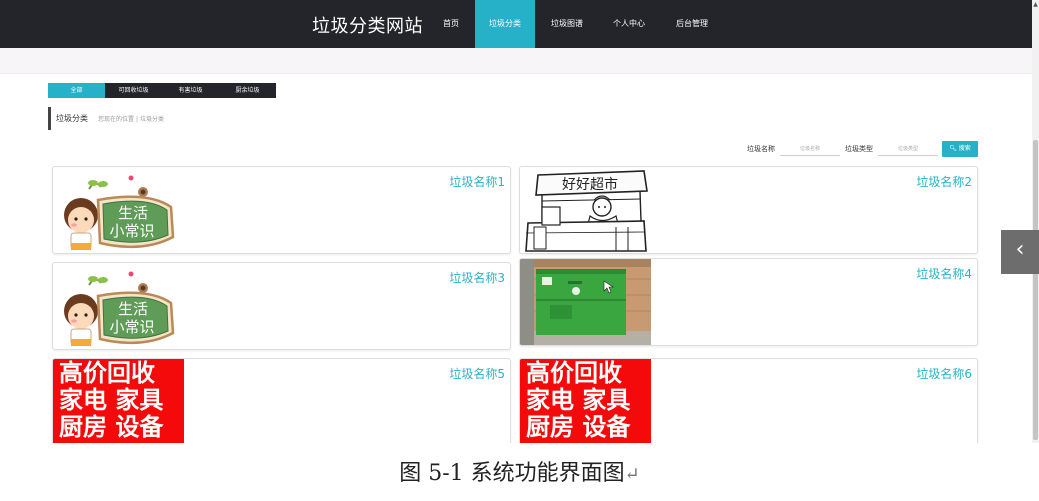 The image size is (1039, 501). Describe the element at coordinates (859, 149) in the screenshot. I see `search-type-label: 垃圾类型` at that location.